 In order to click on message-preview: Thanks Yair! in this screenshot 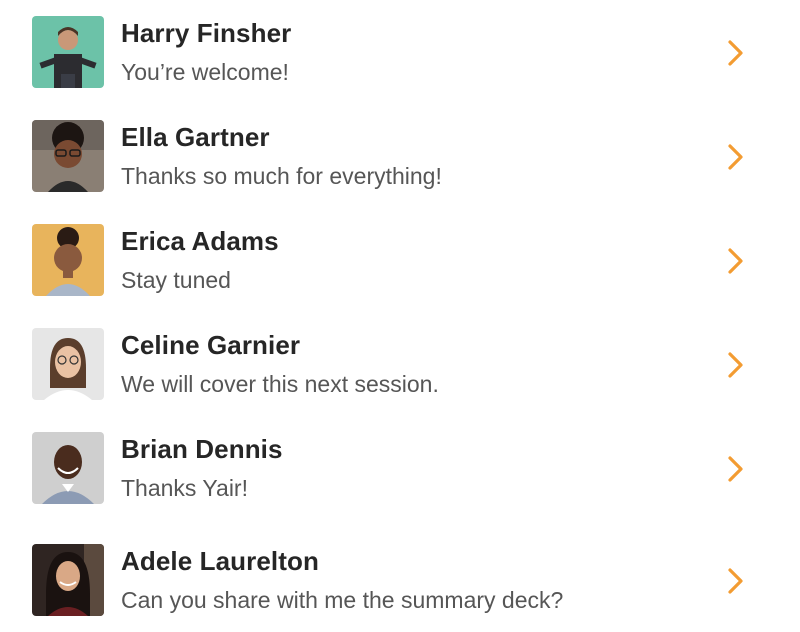, I will do `click(184, 488)`.